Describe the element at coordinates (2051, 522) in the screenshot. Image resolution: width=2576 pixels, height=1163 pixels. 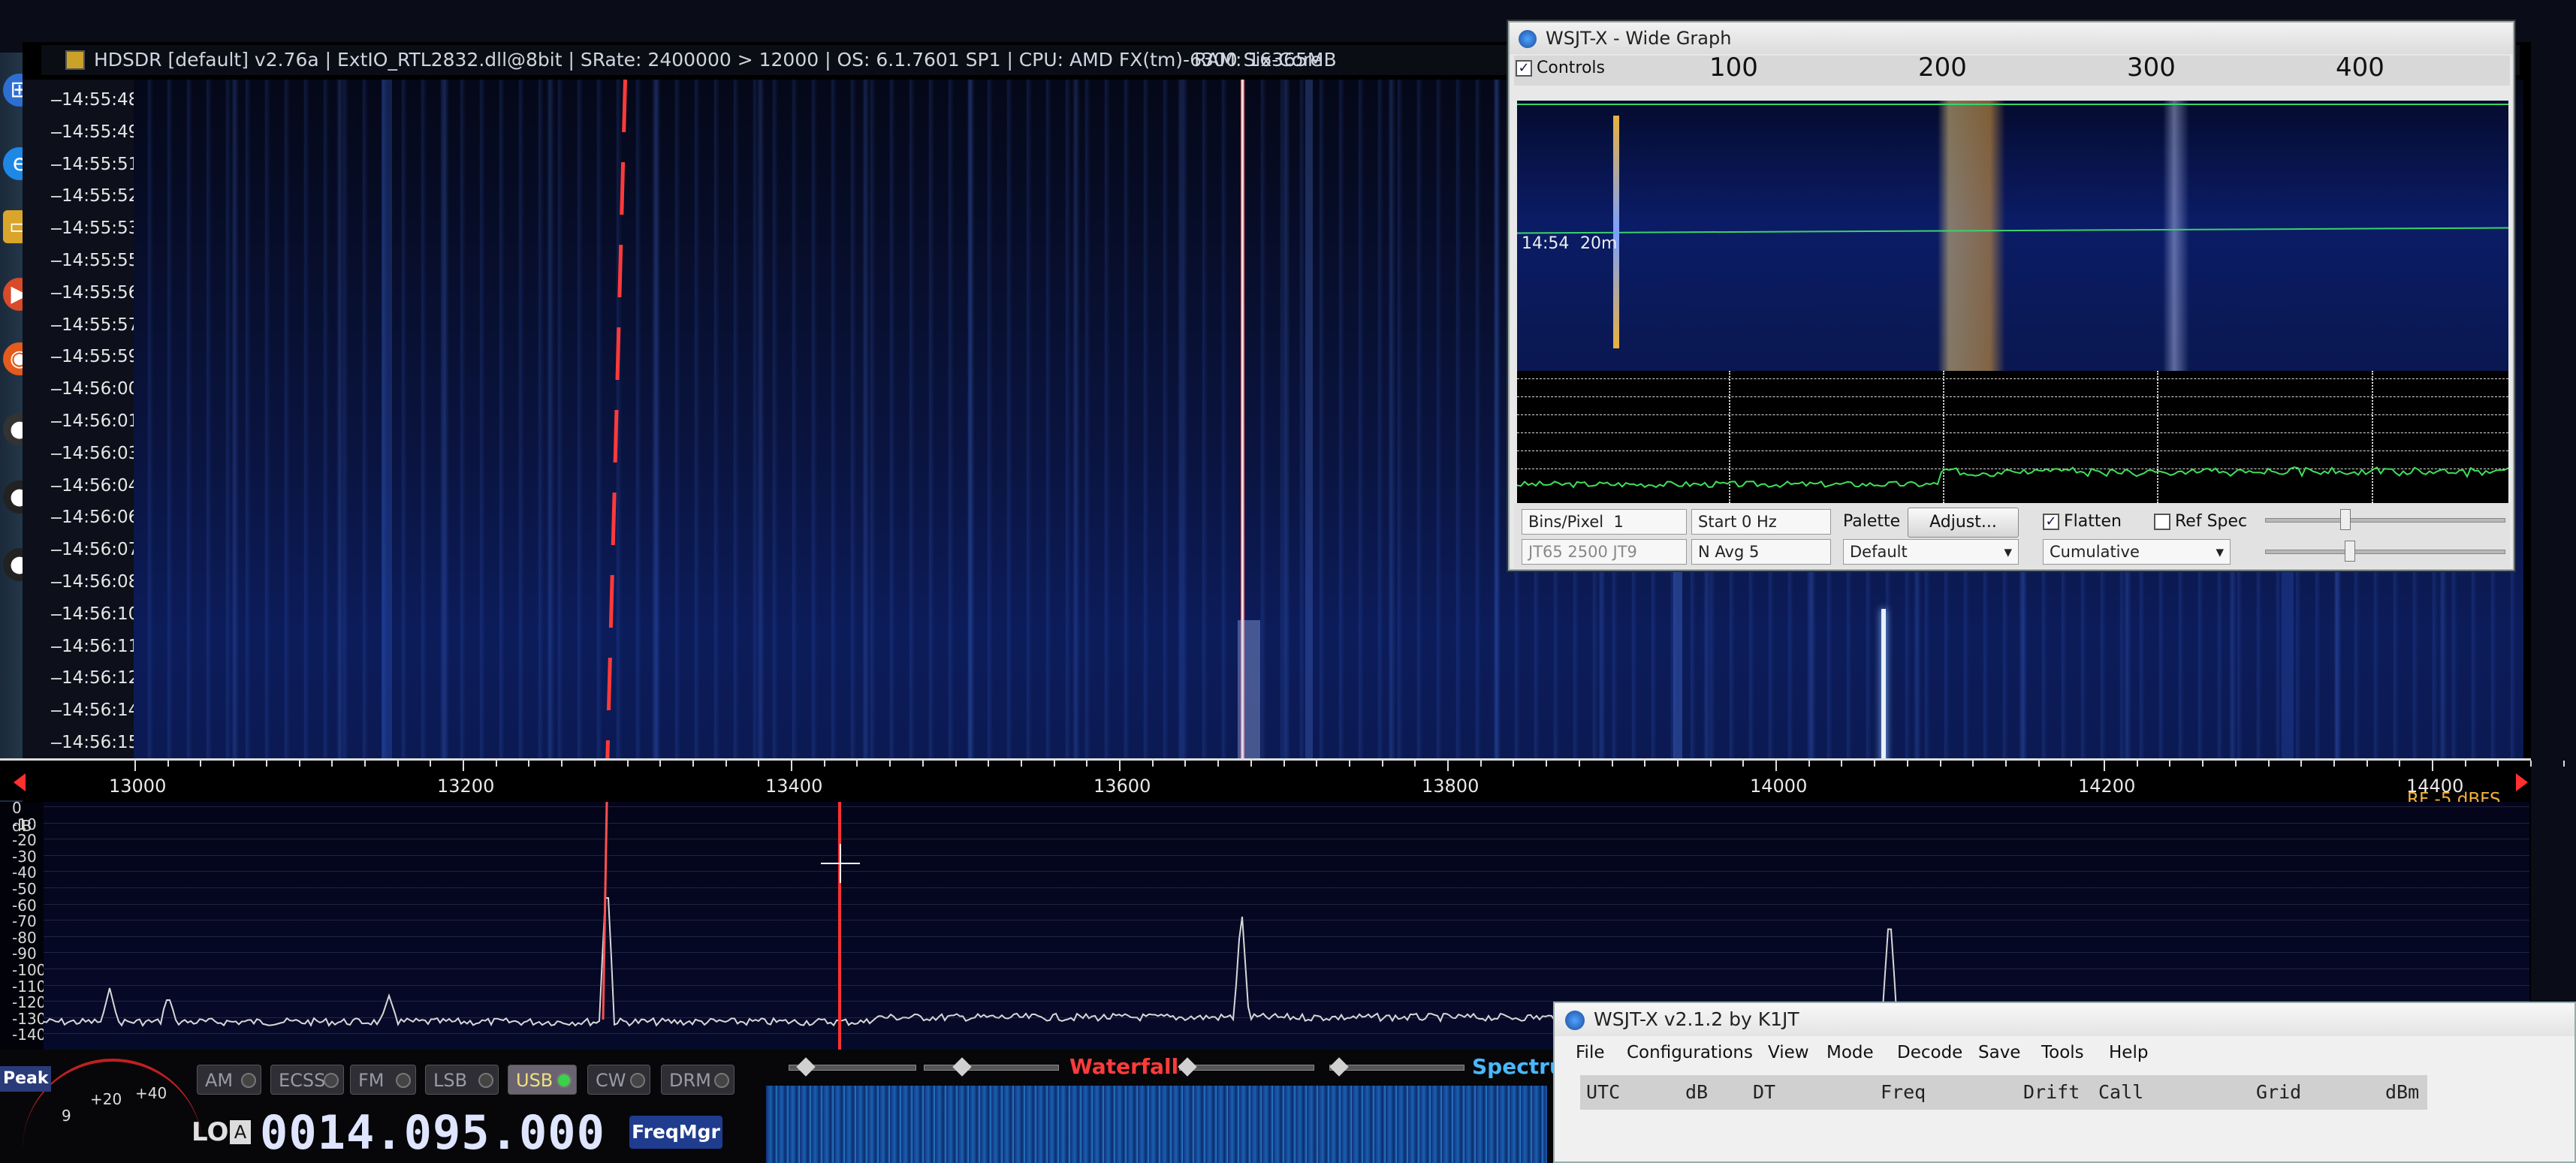
I see `flatten-checkbox: ✓` at that location.